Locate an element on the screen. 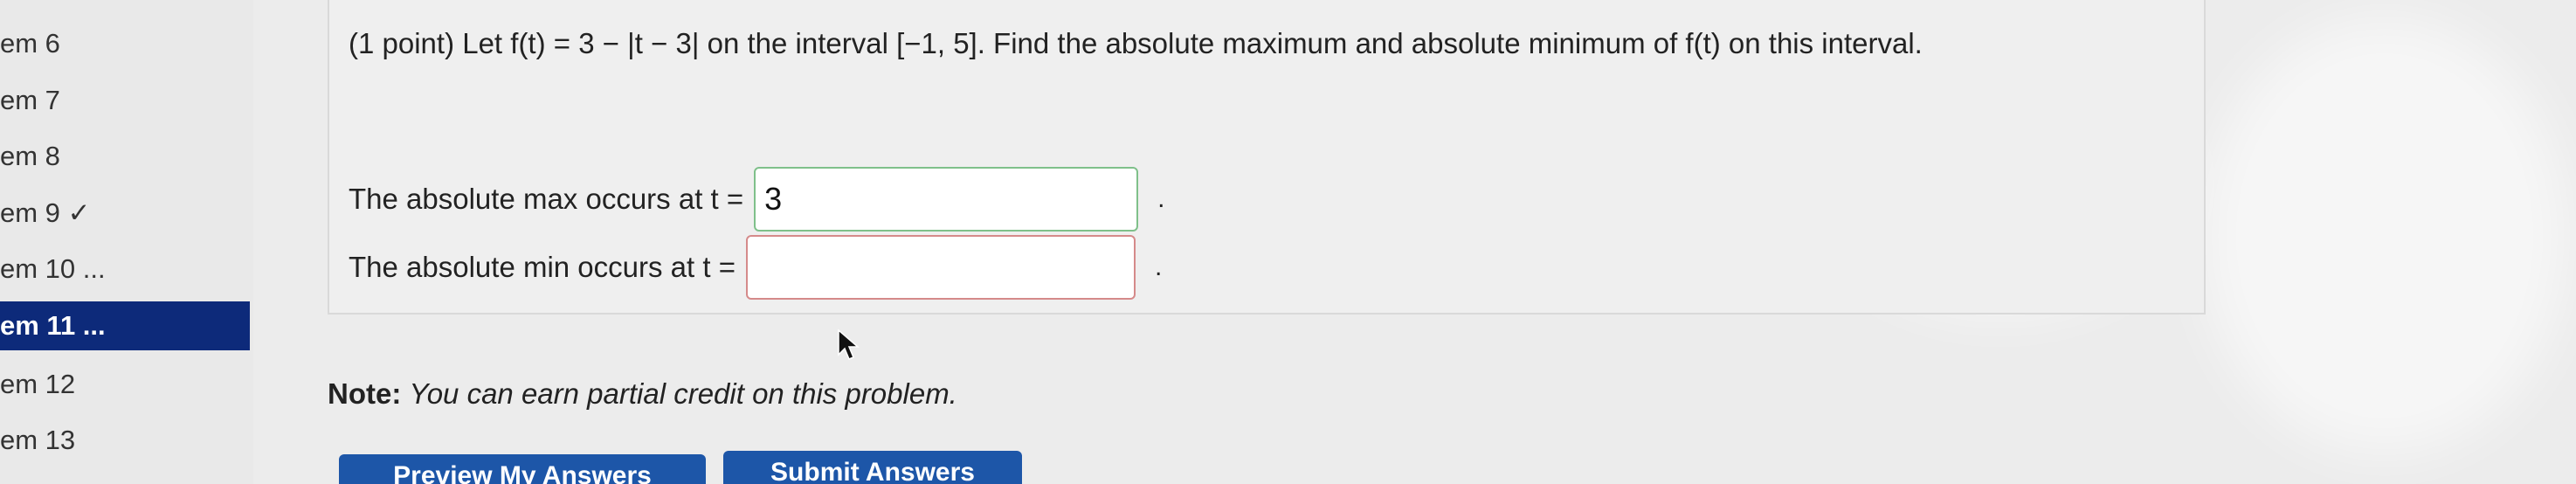 The height and width of the screenshot is (484, 2576). max-answer-input is located at coordinates (946, 199).